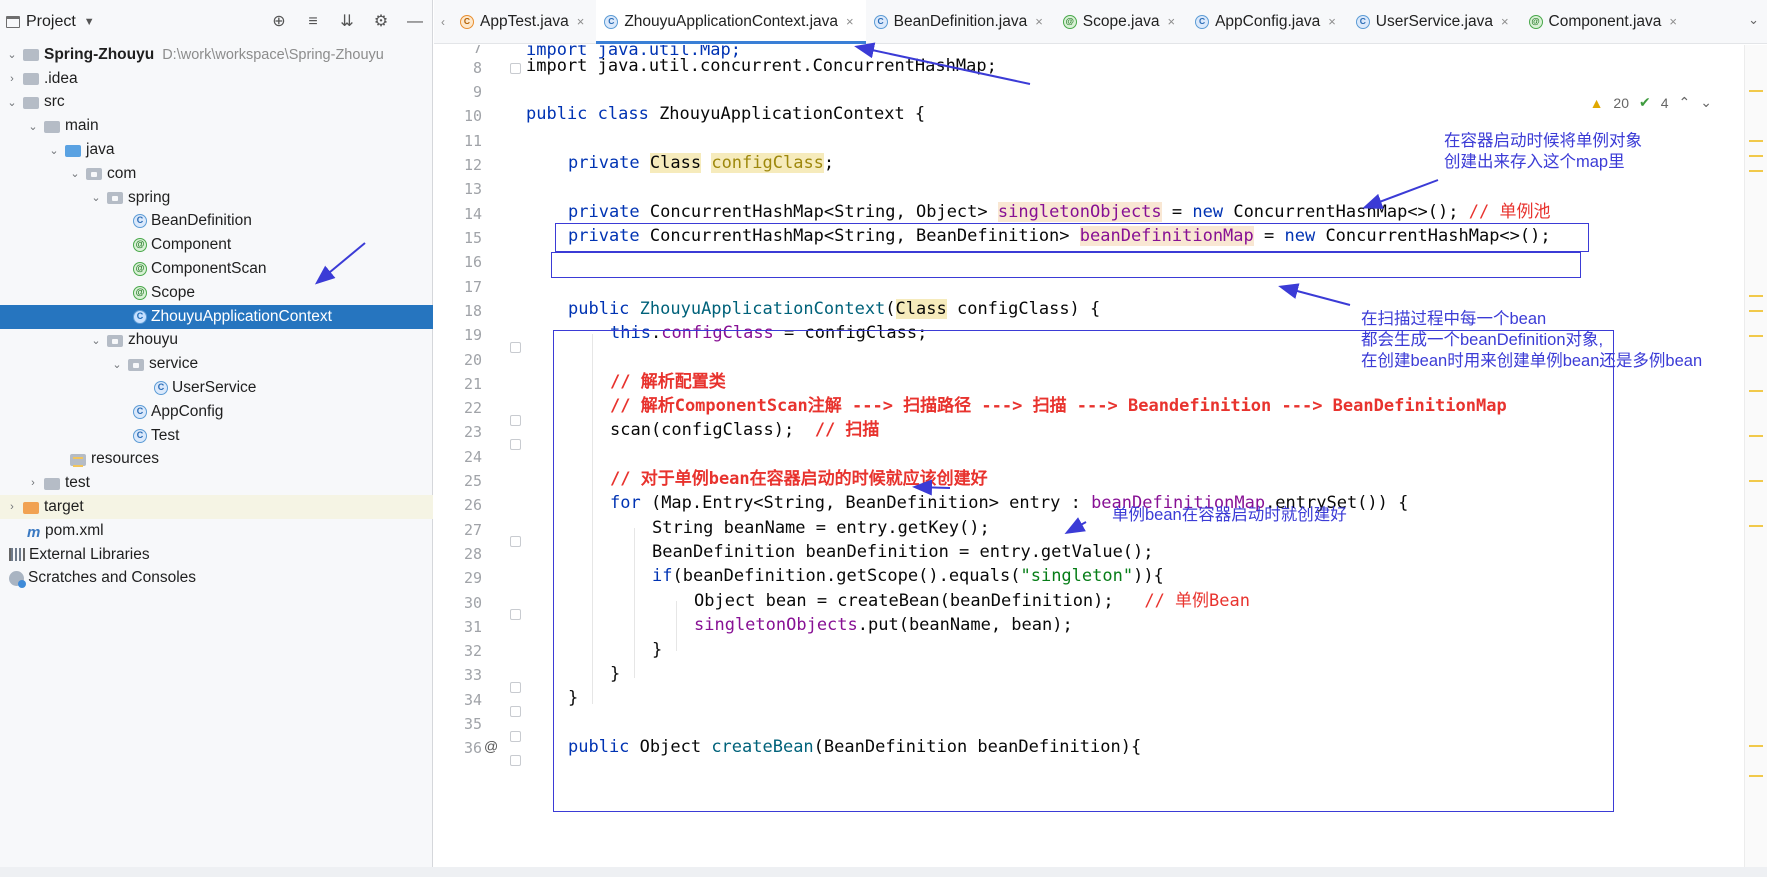 This screenshot has width=1767, height=877. I want to click on tab-scope: @ Scope.java ×, so click(1121, 22).